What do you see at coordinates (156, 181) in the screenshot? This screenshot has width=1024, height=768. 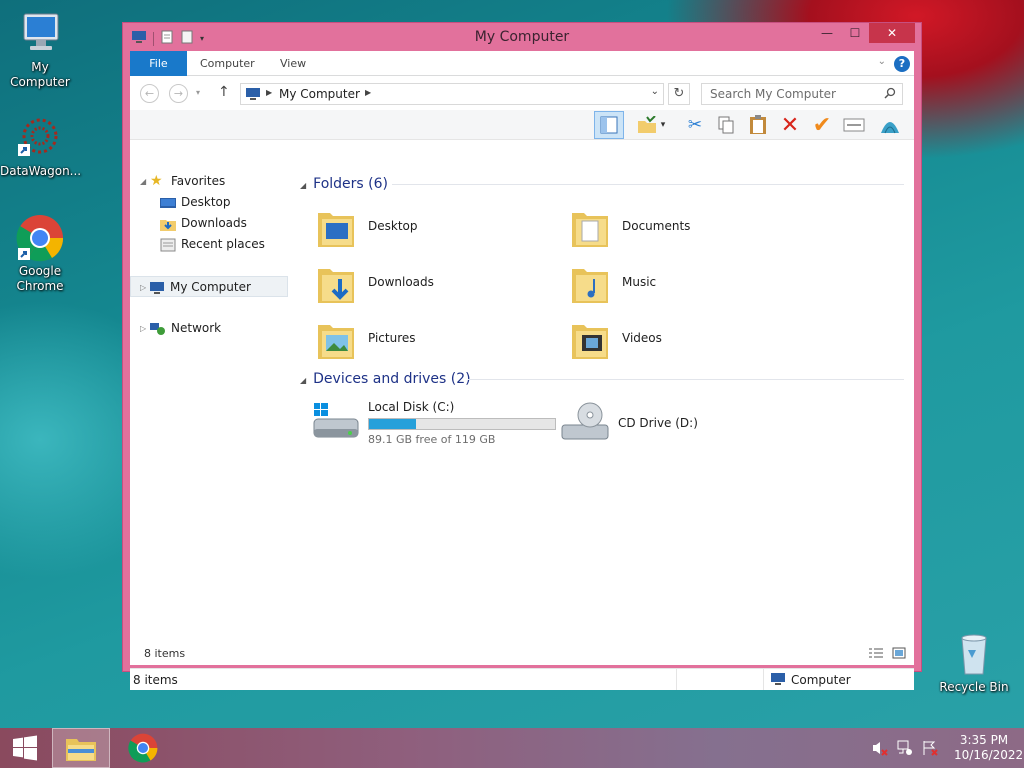 I see `star-icon: ★` at bounding box center [156, 181].